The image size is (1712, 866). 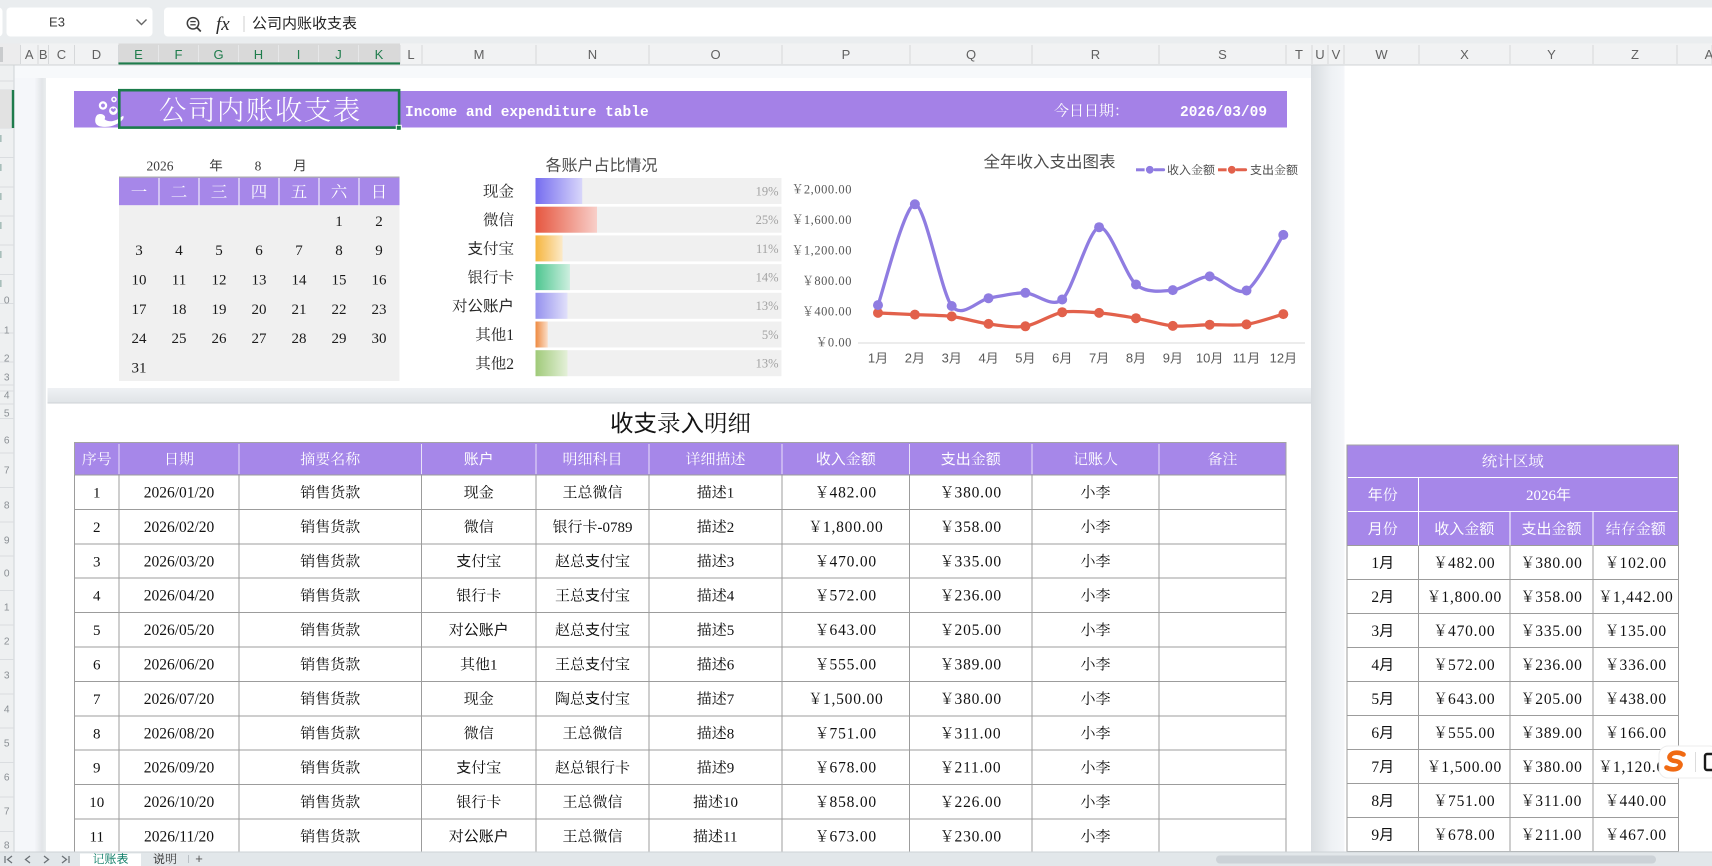 I want to click on svg-text: Y, so click(x=1551, y=54).